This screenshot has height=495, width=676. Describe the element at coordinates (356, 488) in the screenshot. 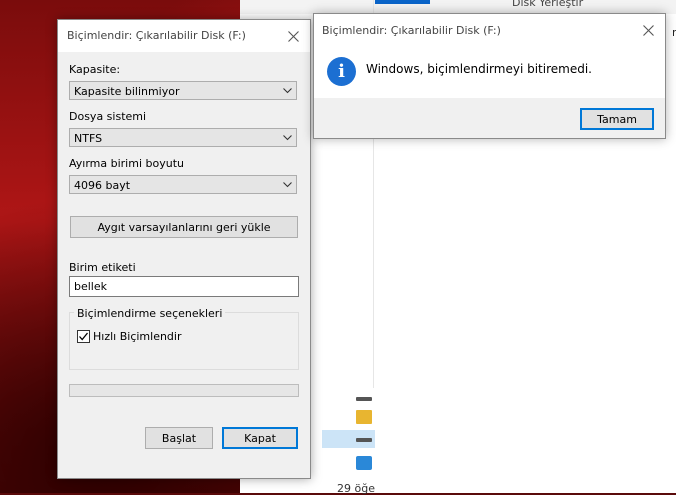

I see `item-count-text: 29 öğe` at that location.